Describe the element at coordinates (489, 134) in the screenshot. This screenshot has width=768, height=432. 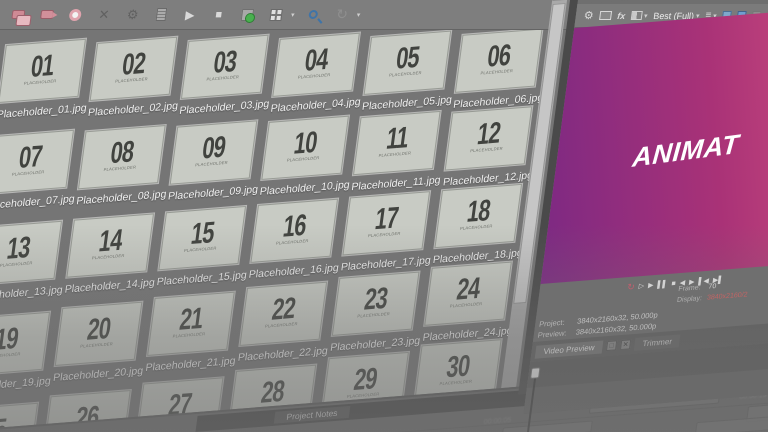
I see `thumbnail-number: 12` at that location.